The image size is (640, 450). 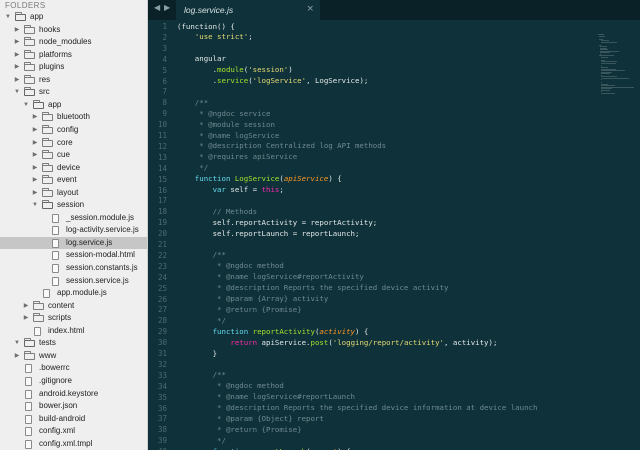 What do you see at coordinates (248, 10) in the screenshot?
I see `tab-log-service: log.service.js ×` at bounding box center [248, 10].